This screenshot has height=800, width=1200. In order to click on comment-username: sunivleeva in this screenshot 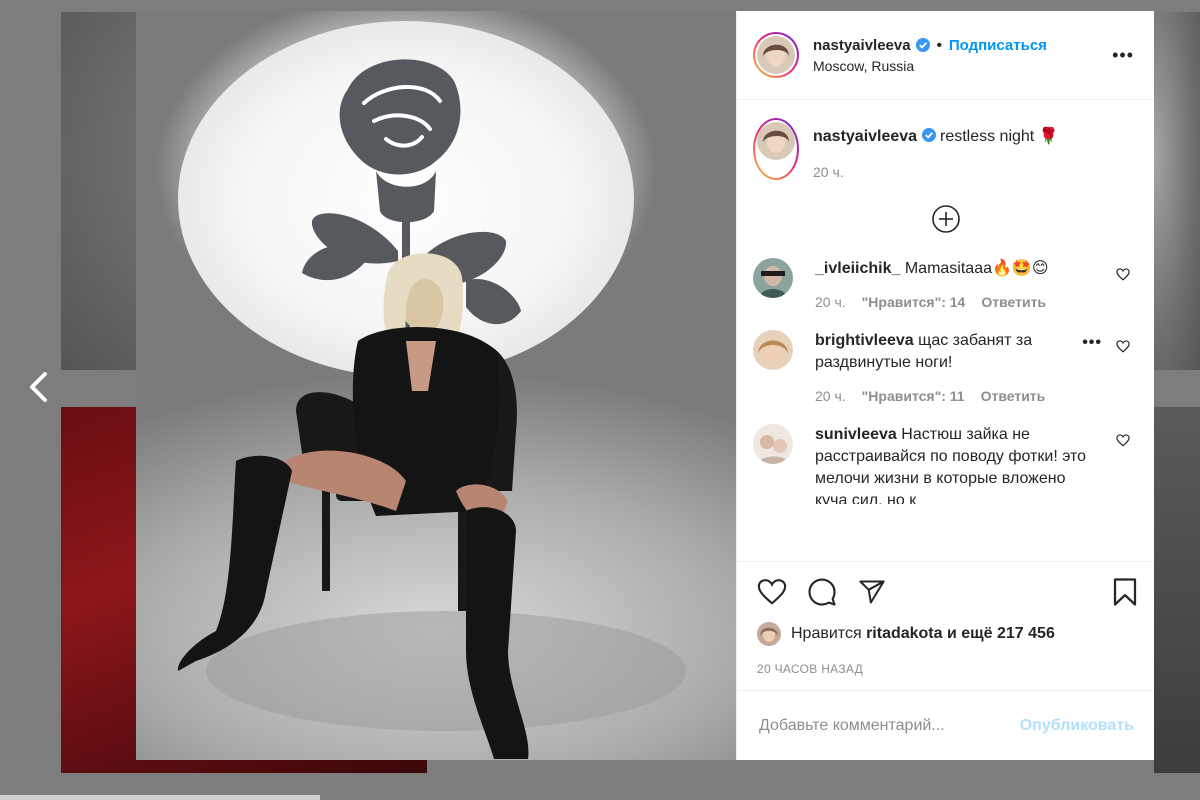, I will do `click(856, 434)`.